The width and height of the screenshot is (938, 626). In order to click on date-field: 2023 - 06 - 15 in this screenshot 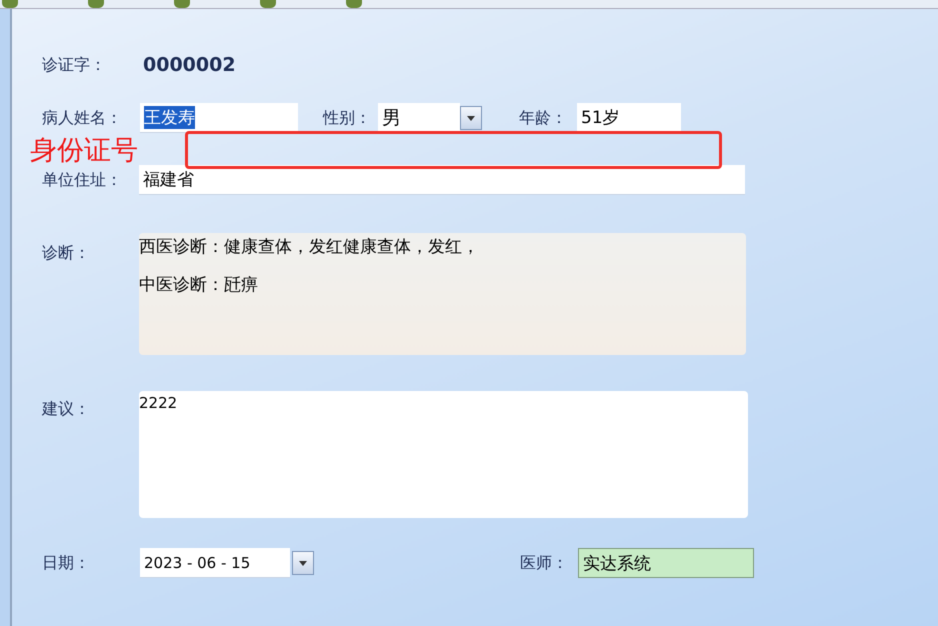, I will do `click(215, 563)`.